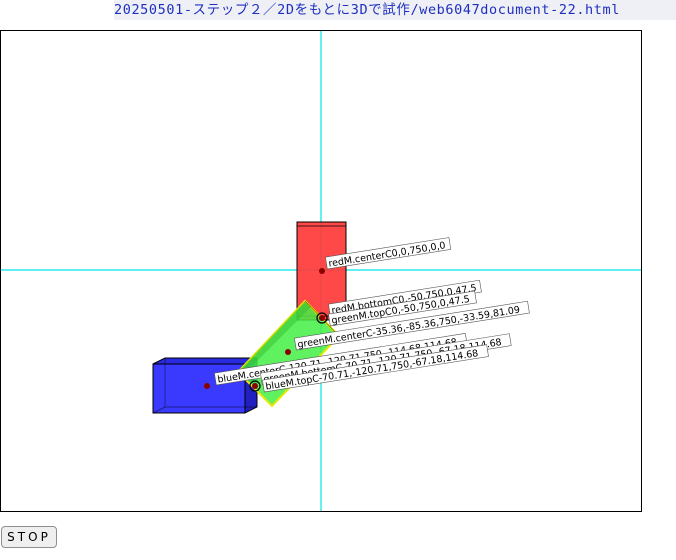 This screenshot has height=560, width=676. I want to click on stop-button: STOP, so click(29, 537).